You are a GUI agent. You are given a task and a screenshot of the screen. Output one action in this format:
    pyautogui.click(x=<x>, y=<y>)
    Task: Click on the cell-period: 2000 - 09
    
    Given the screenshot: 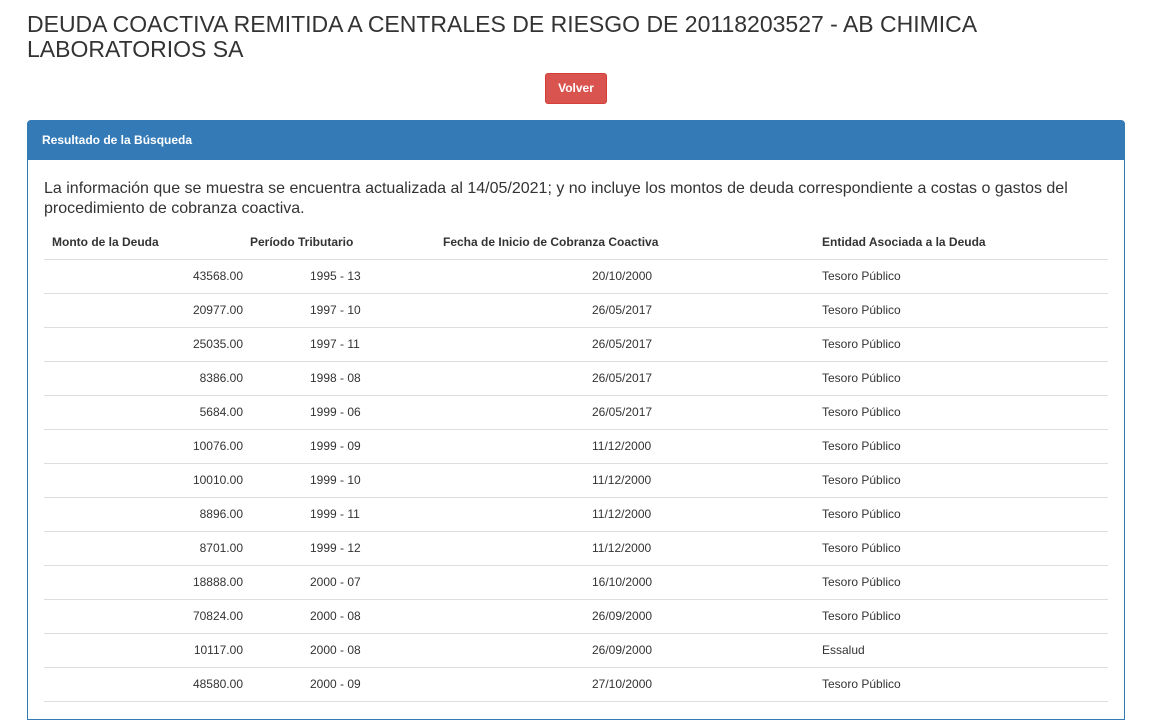 What is the action you would take?
    pyautogui.click(x=333, y=684)
    